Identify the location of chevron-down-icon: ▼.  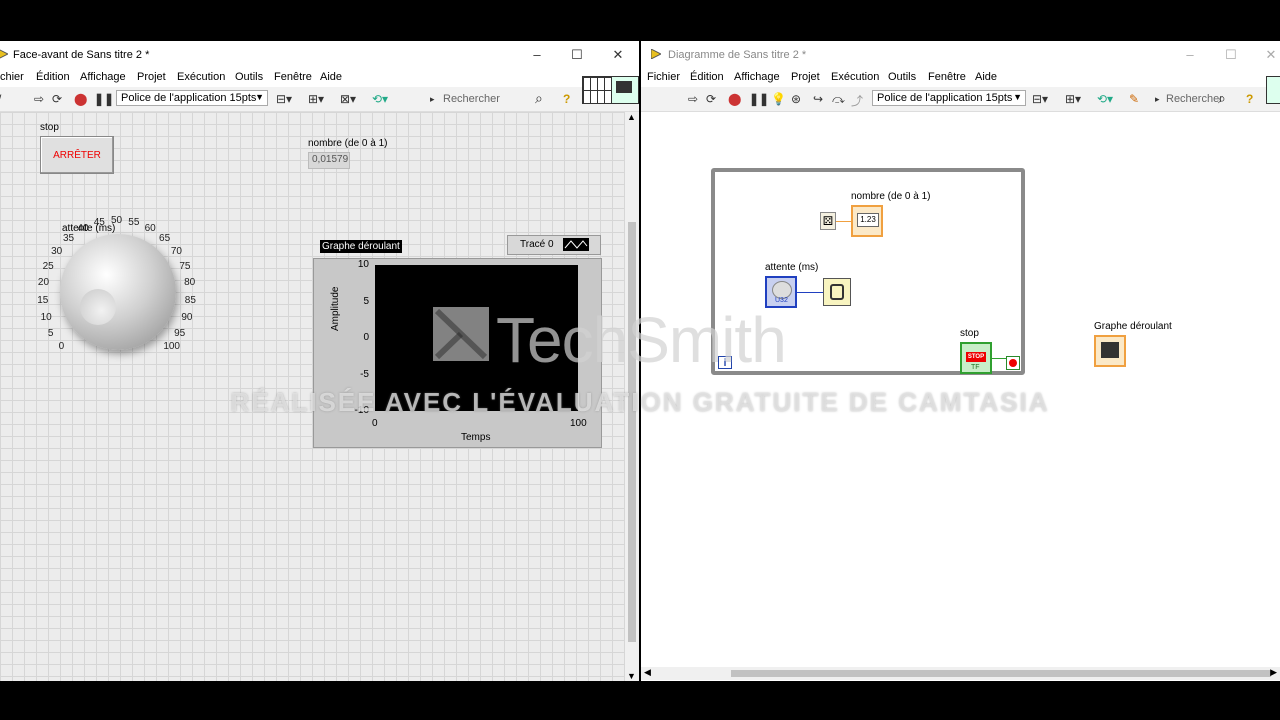
(259, 97).